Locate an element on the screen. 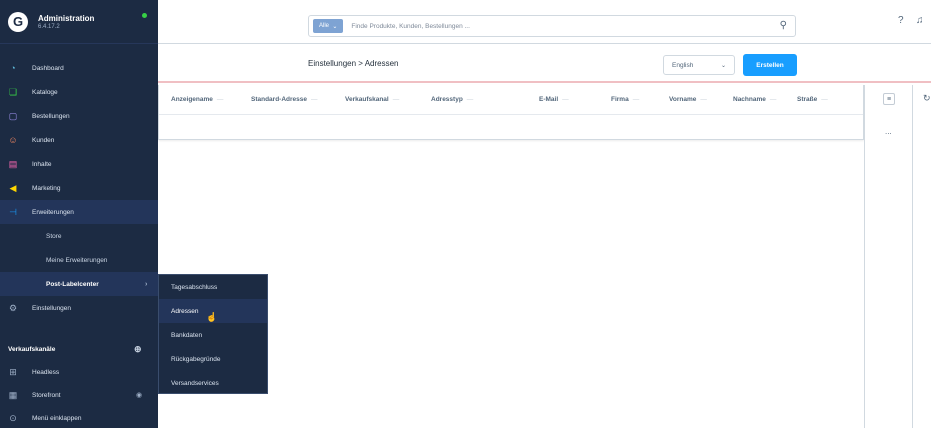 Image resolution: width=931 pixels, height=428 pixels. sidebar-item-kataloge: ❏ Kataloge is located at coordinates (79, 92).